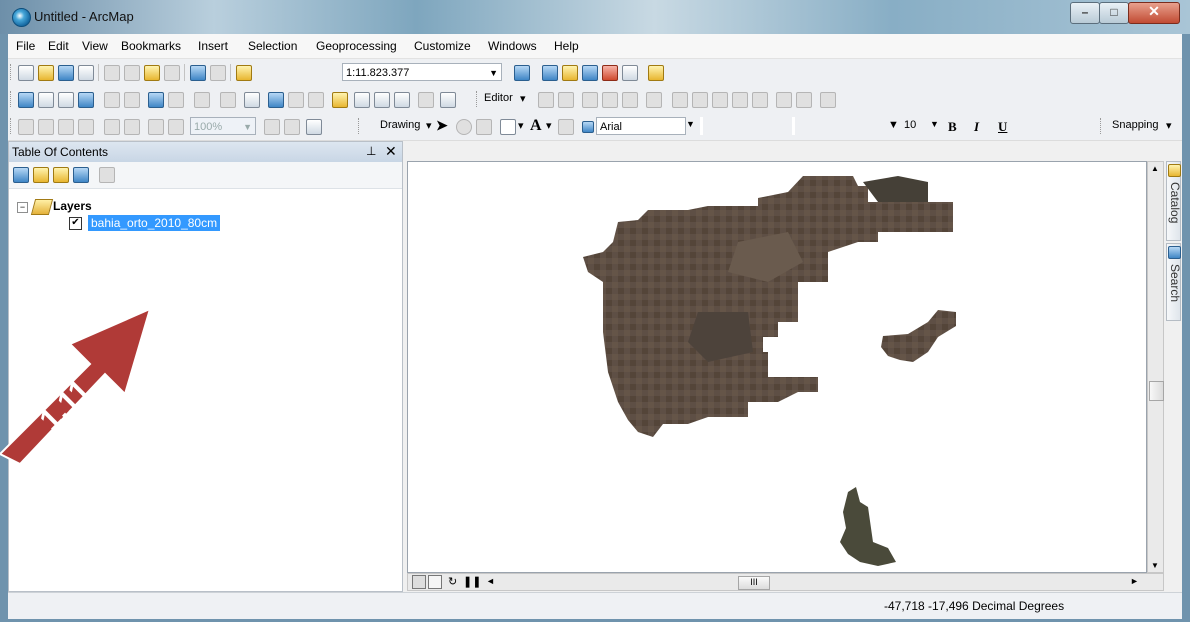 Image resolution: width=1190 pixels, height=622 pixels. I want to click on sketch-properties-icon, so click(804, 100).